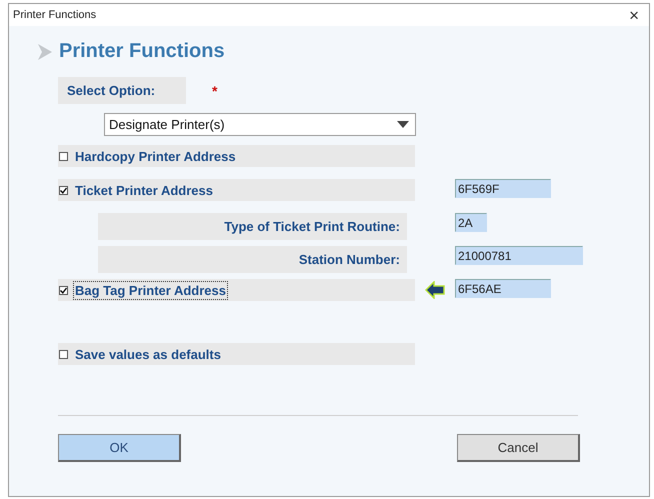 Image resolution: width=654 pixels, height=499 pixels. I want to click on checkbox-label: Save values as defaults, so click(148, 354).